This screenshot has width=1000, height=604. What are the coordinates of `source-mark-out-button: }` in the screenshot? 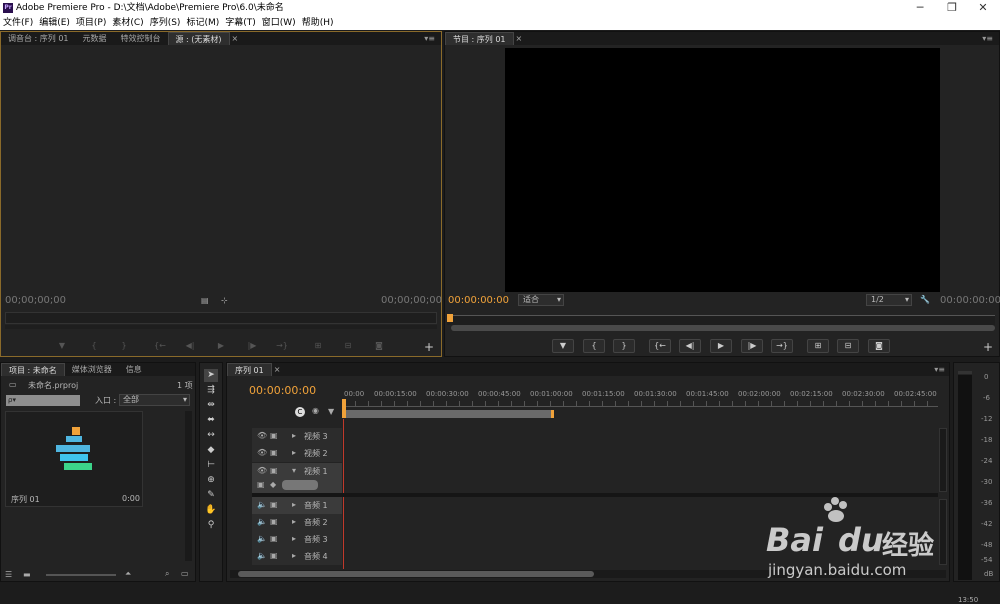 It's located at (124, 346).